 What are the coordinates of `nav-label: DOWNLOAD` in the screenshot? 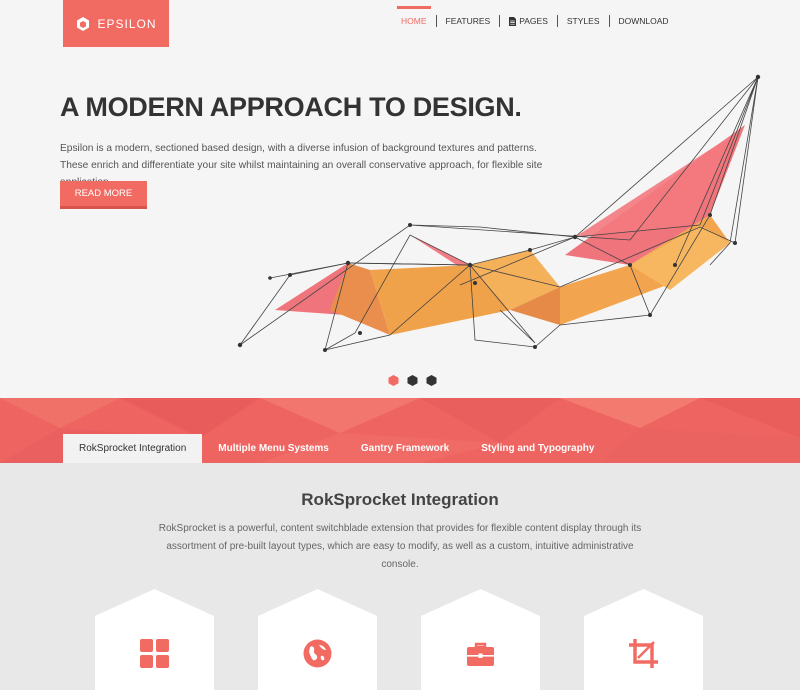 It's located at (643, 21).